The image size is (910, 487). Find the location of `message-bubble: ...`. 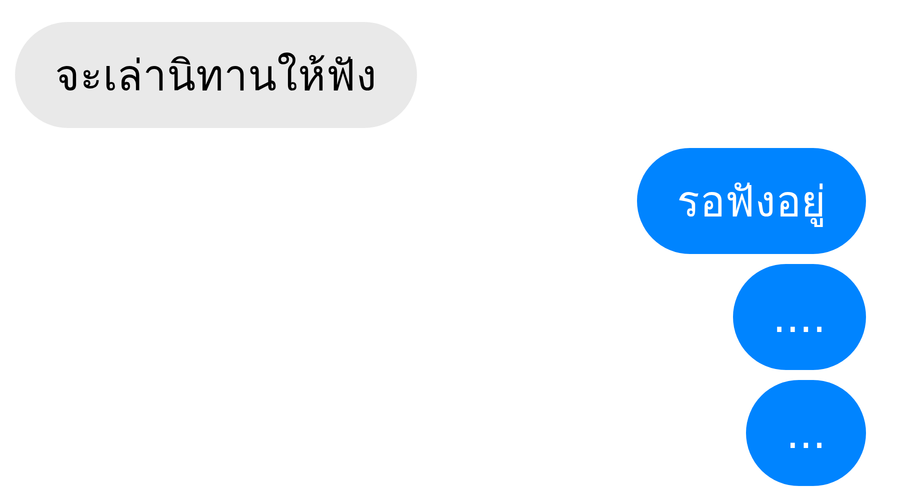

message-bubble: ... is located at coordinates (806, 433).